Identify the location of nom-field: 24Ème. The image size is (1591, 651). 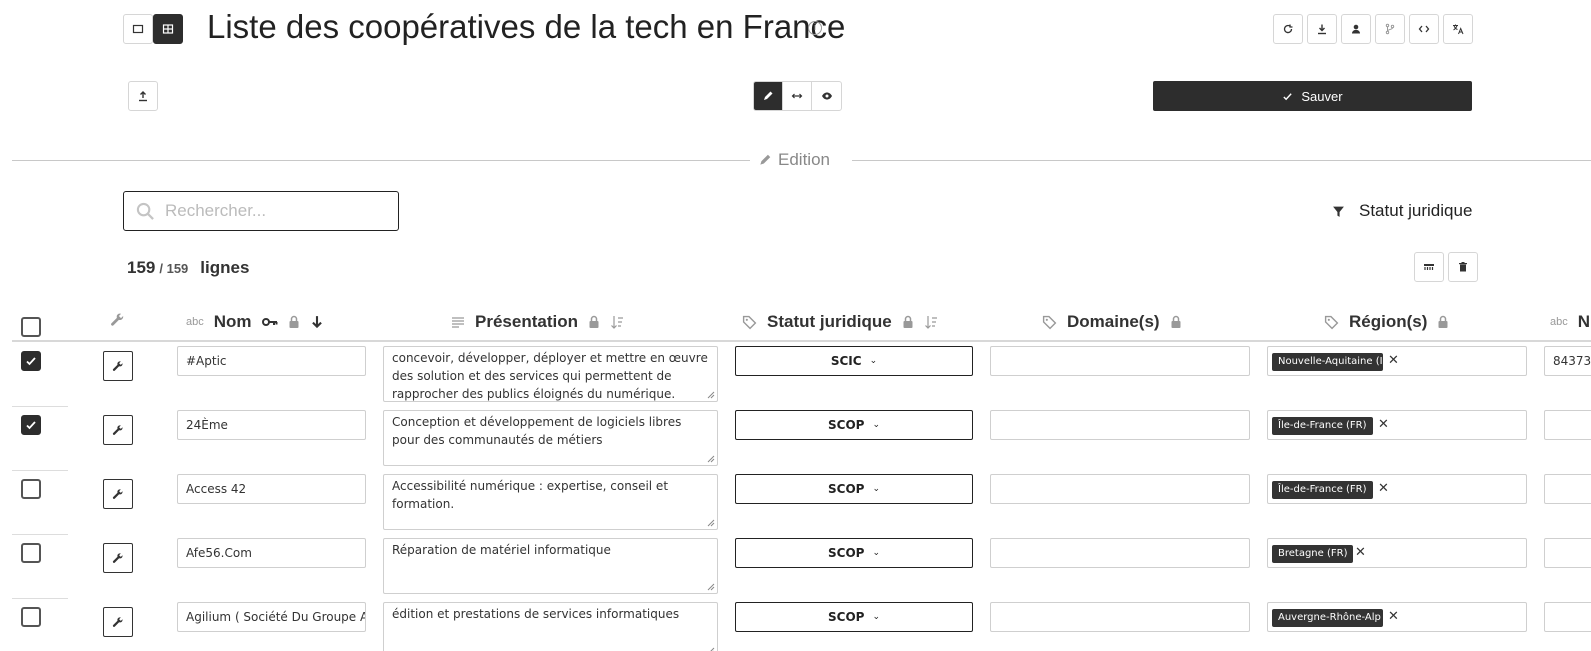
(271, 425).